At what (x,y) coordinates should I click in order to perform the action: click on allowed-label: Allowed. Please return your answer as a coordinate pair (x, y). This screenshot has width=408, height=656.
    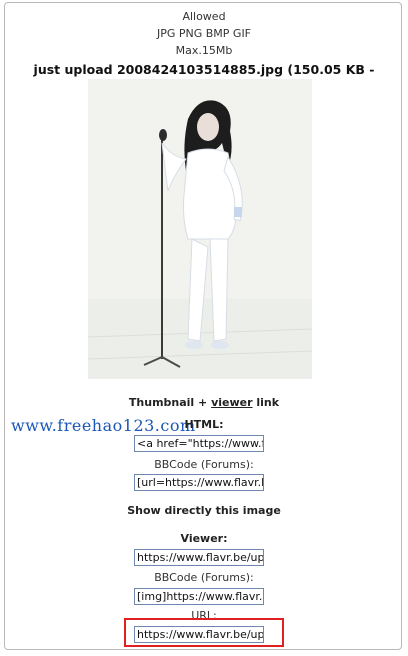
    Looking at the image, I should click on (204, 16).